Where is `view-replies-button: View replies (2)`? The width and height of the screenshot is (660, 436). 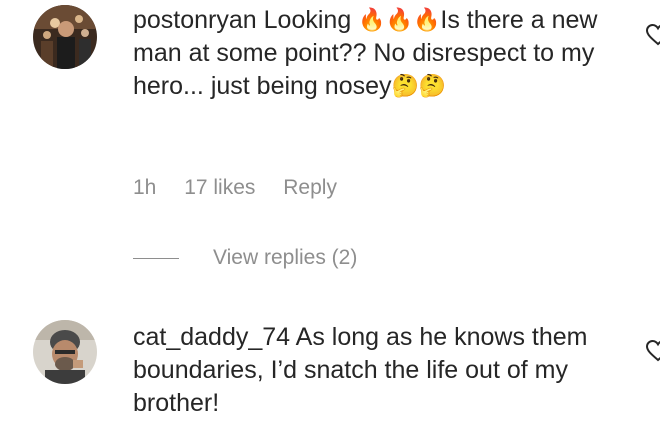
view-replies-button: View replies (2) is located at coordinates (245, 258).